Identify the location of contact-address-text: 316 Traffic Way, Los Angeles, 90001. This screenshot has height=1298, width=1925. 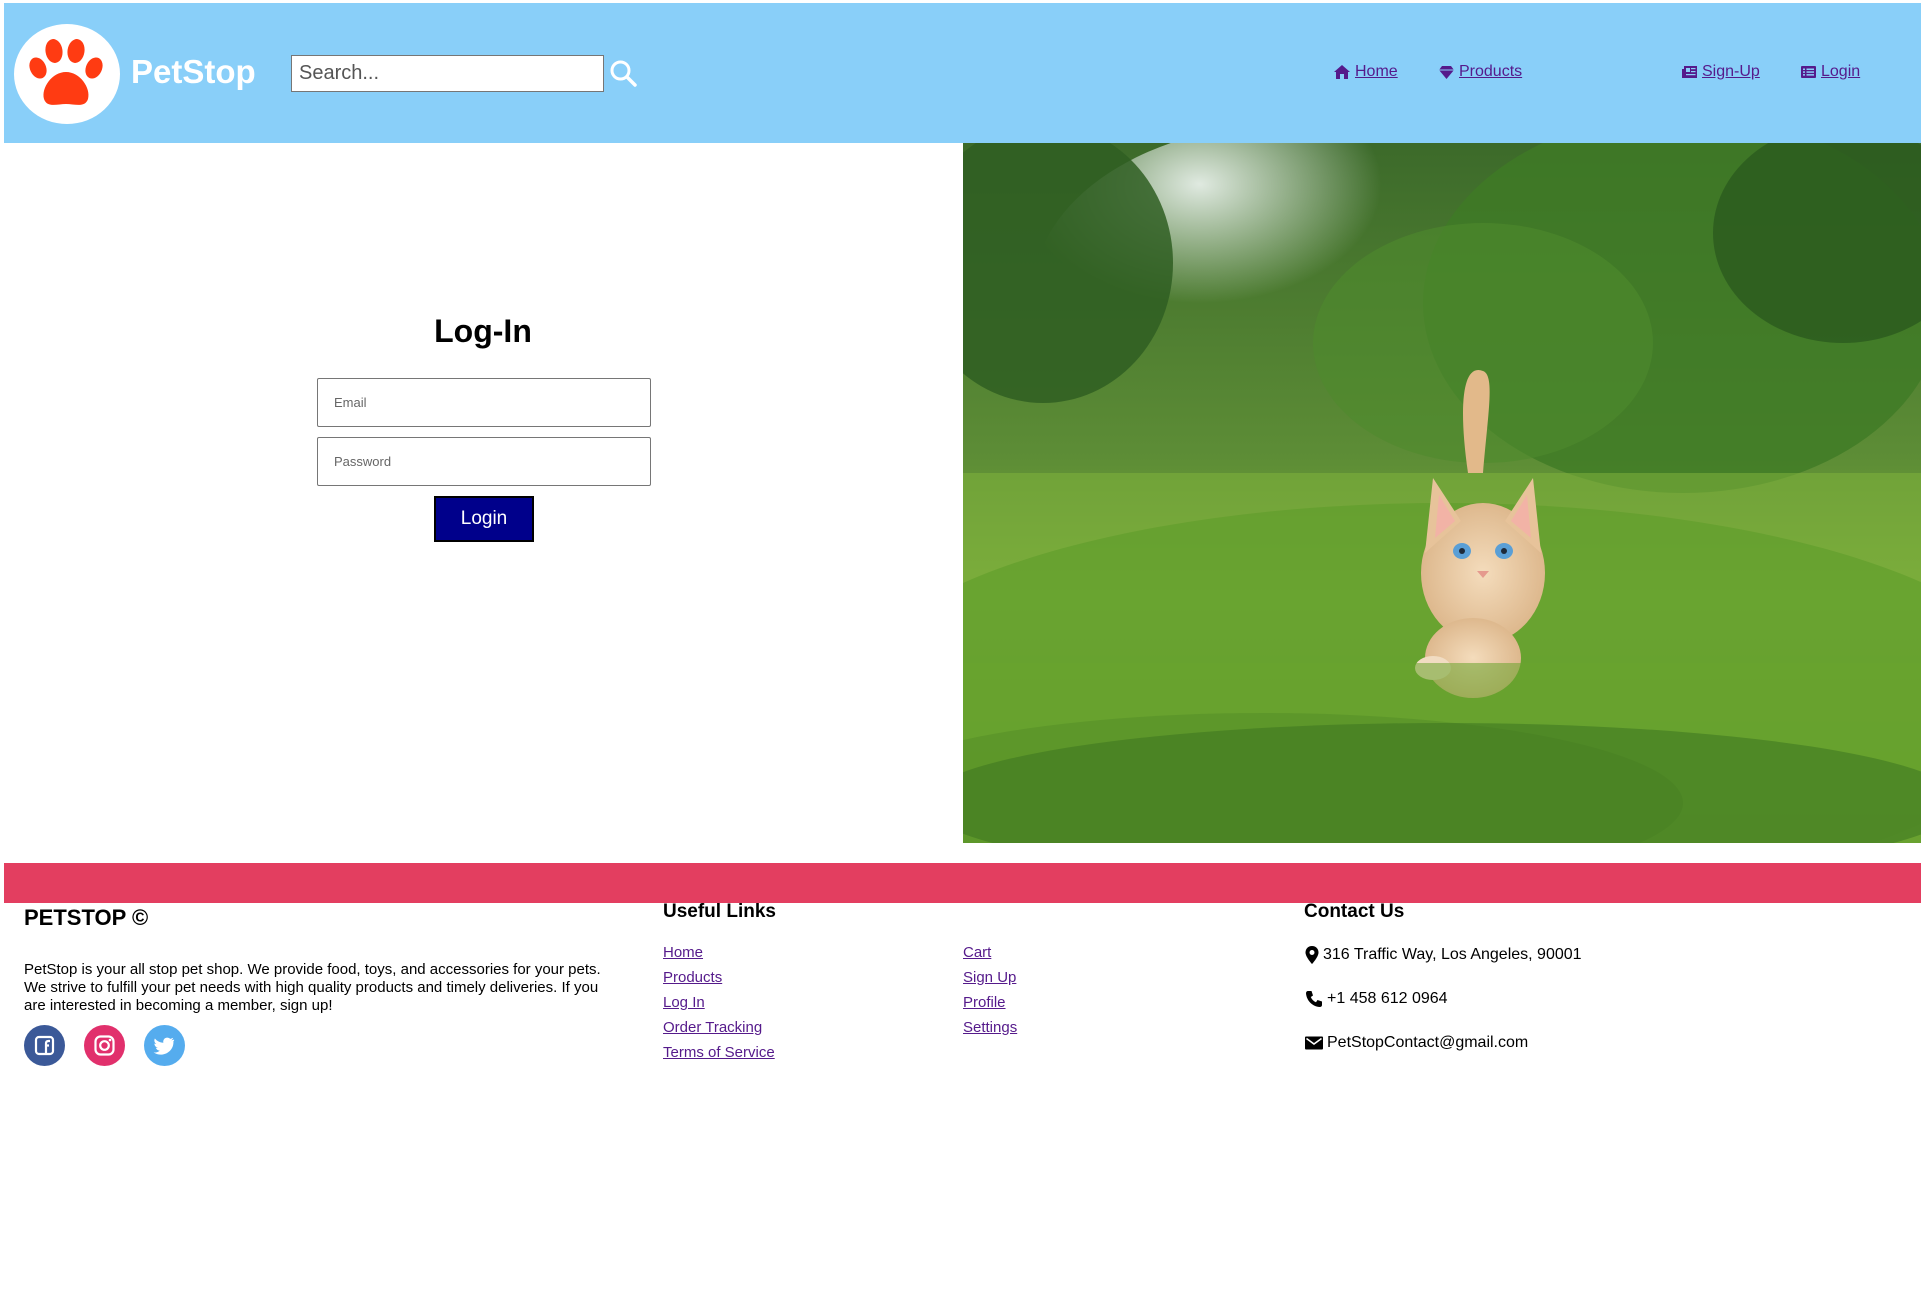
(1452, 954).